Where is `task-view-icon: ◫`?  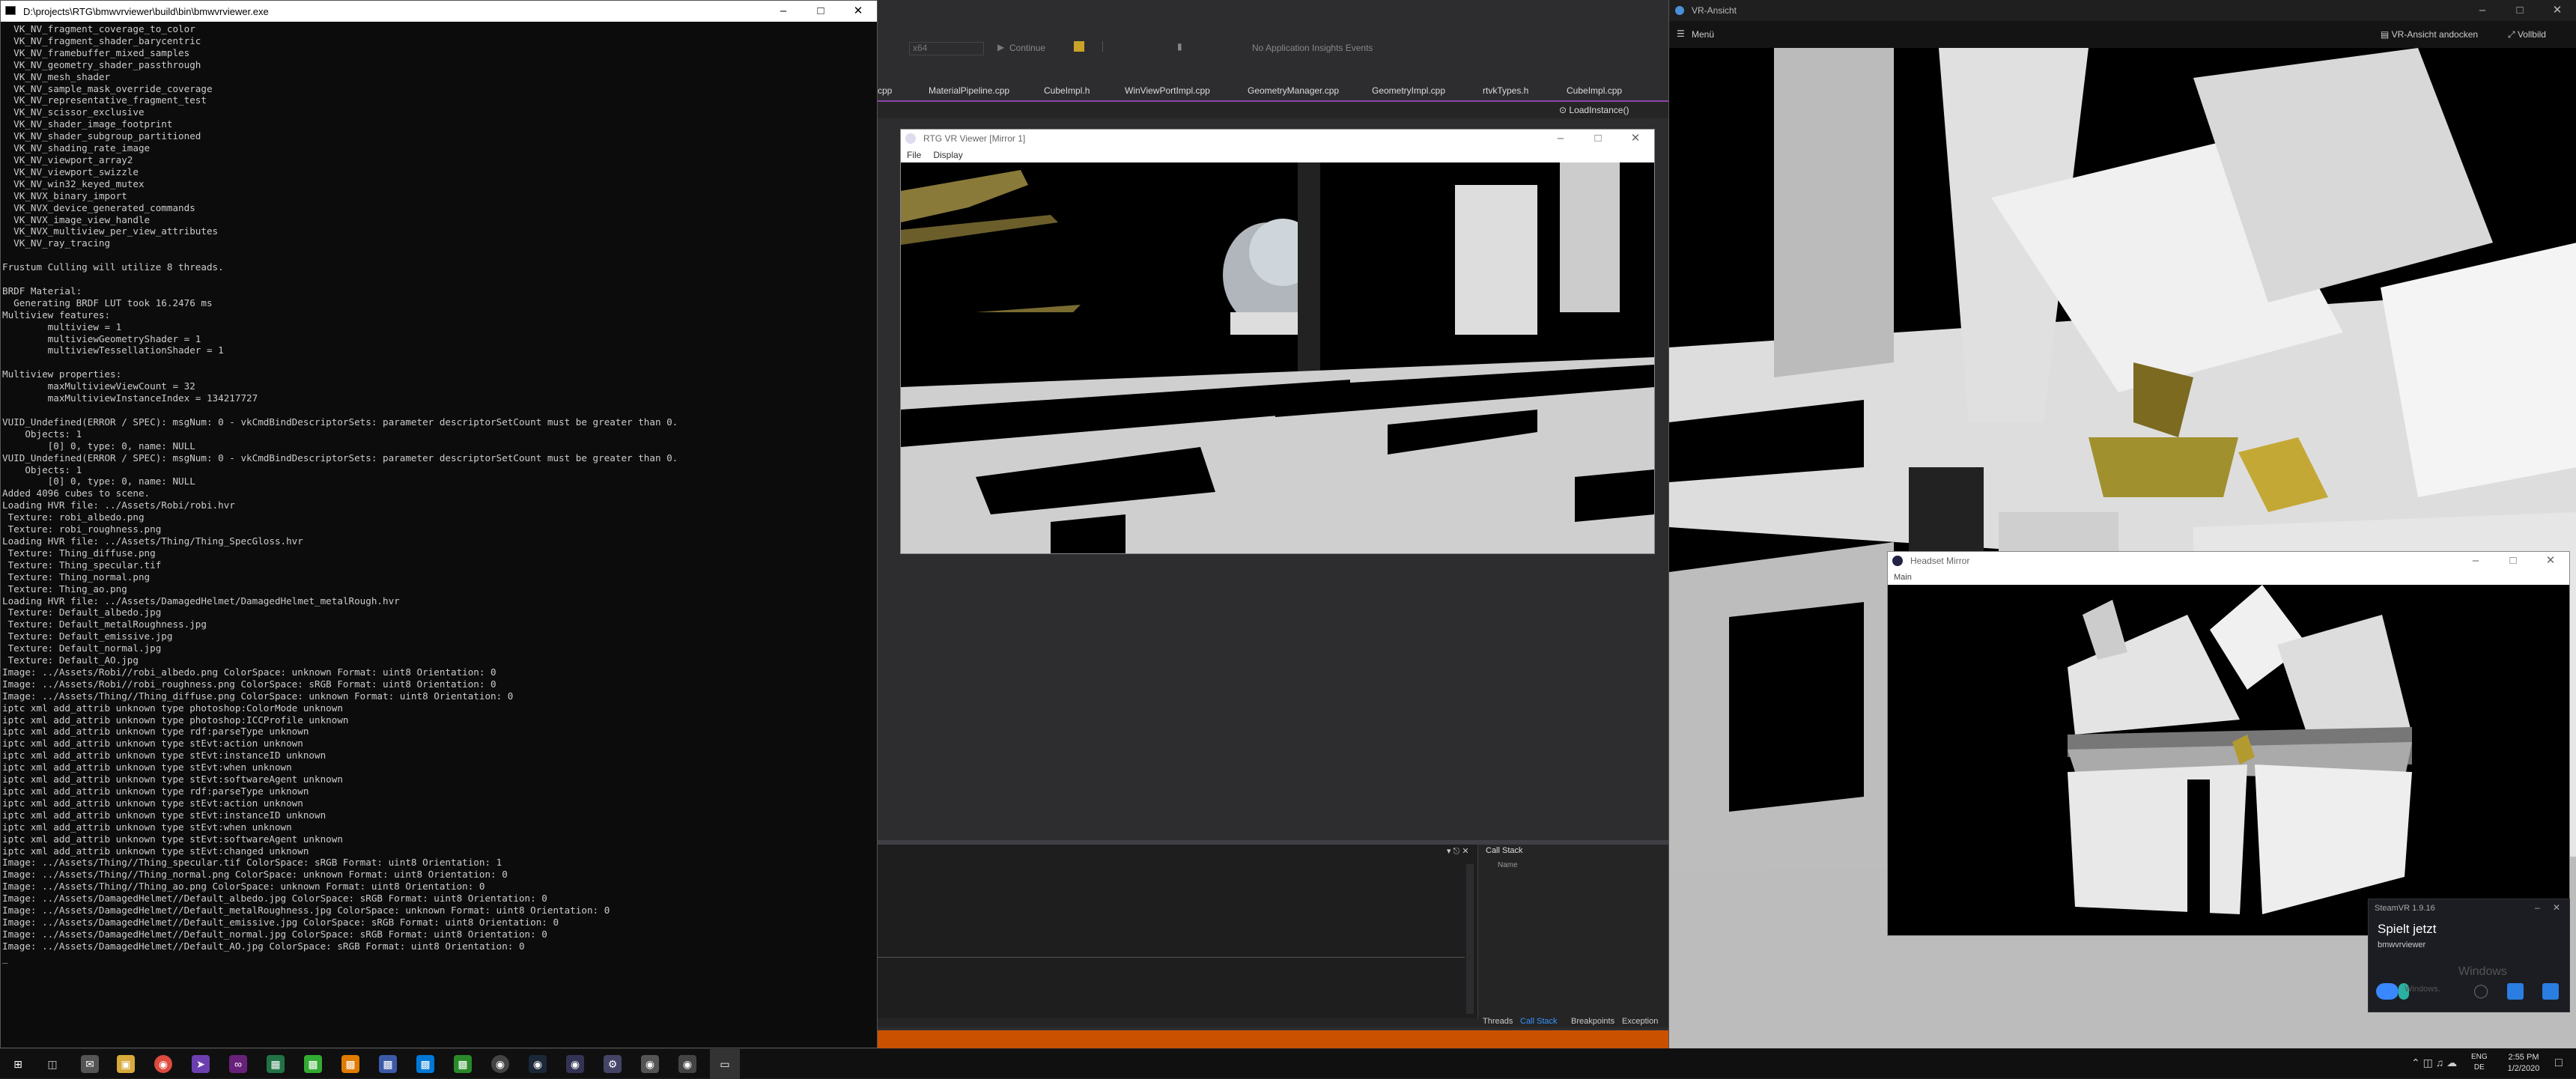 task-view-icon: ◫ is located at coordinates (52, 1064).